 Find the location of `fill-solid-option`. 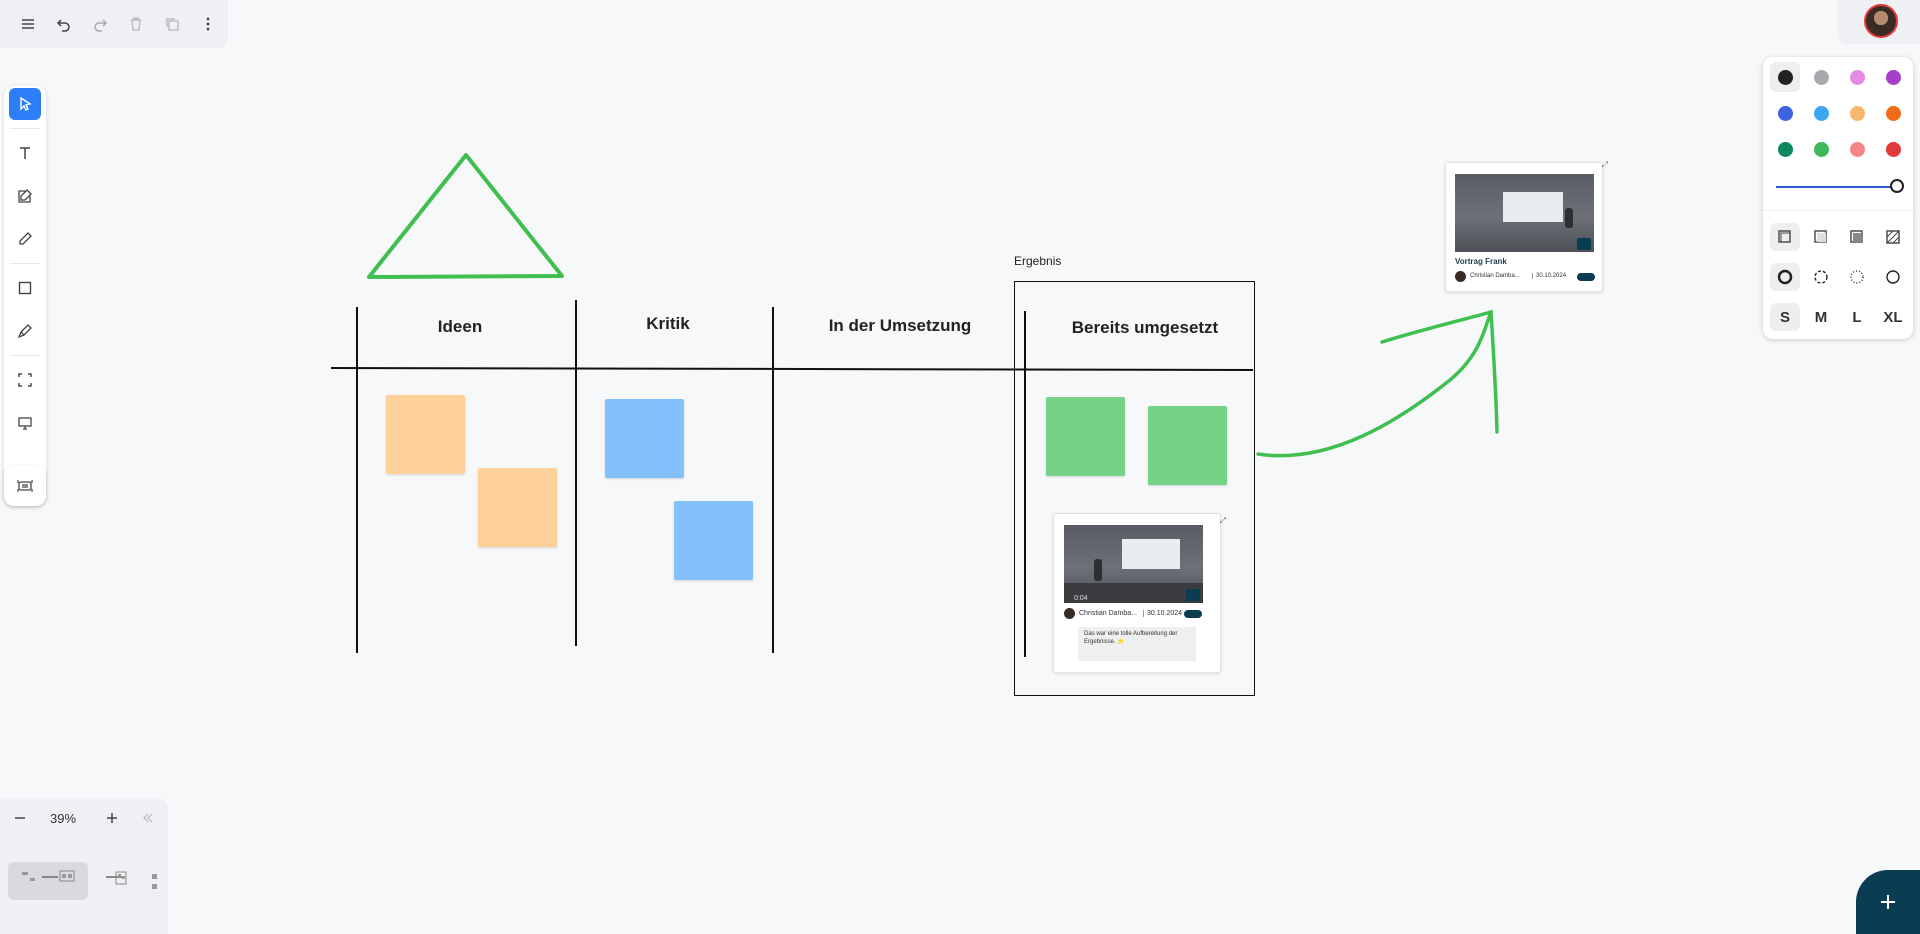

fill-solid-option is located at coordinates (1857, 237).